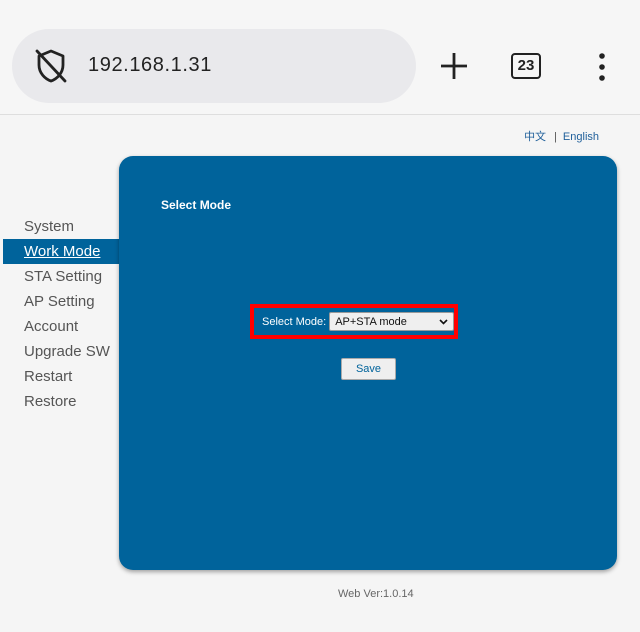 The image size is (640, 632). Describe the element at coordinates (150, 65) in the screenshot. I see `url-text: 192.168.1.31` at that location.